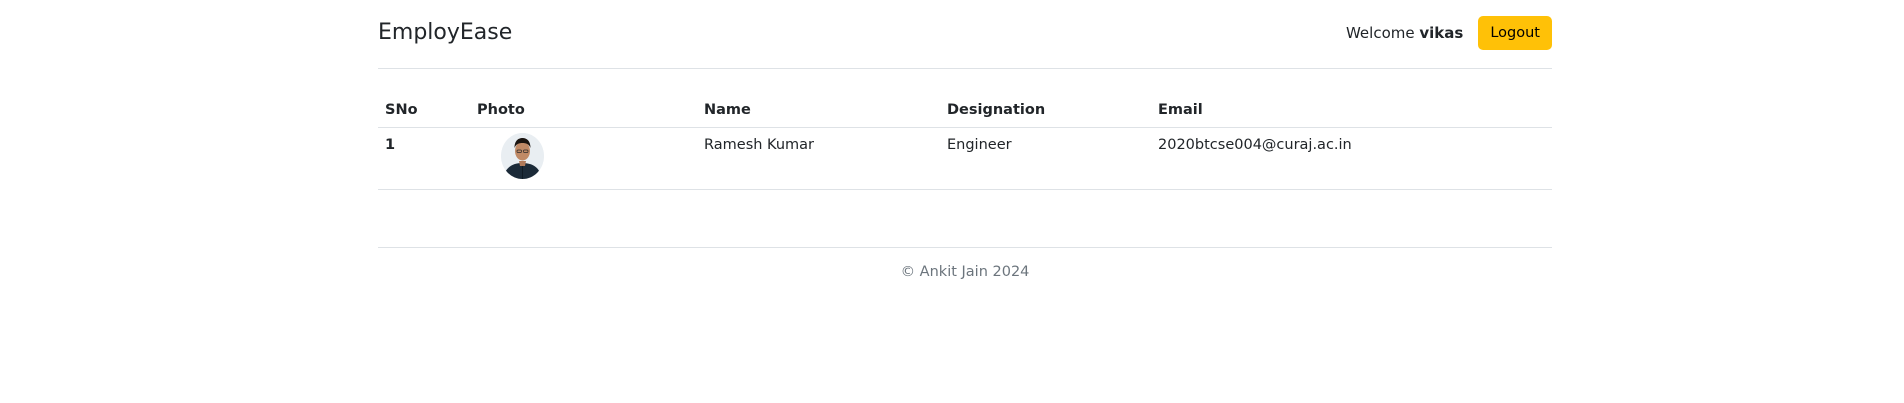 The image size is (1904, 403). I want to click on column-header-photo: Photo, so click(583, 111).